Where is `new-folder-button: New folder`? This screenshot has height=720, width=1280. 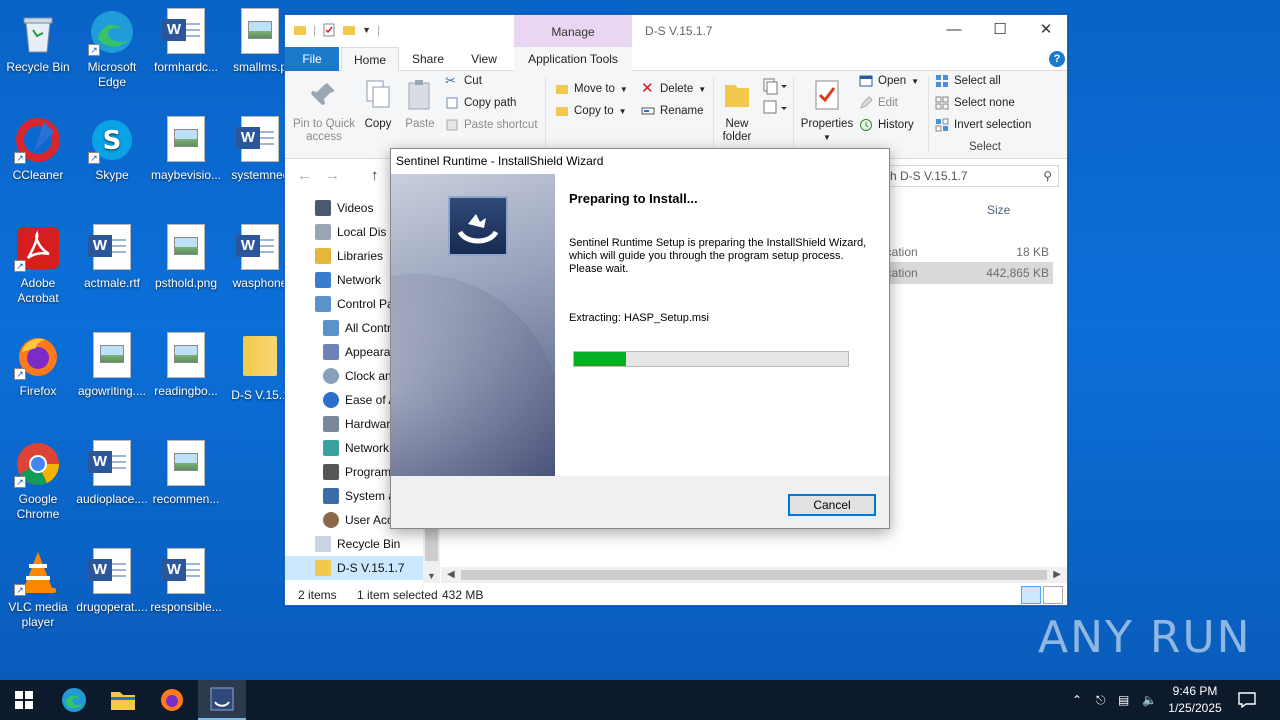
new-folder-button: New folder is located at coordinates (737, 111).